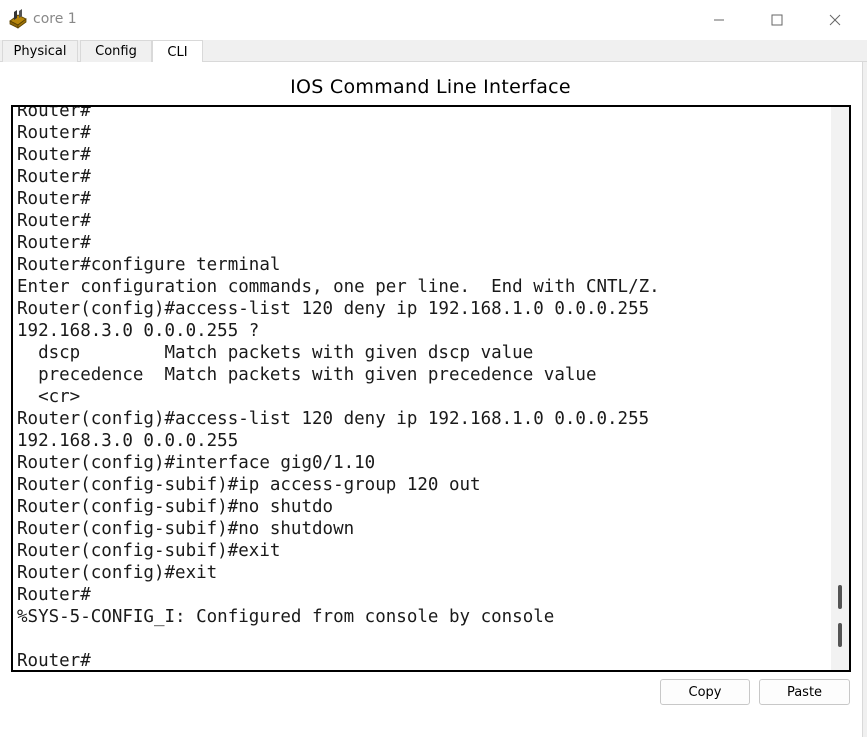  What do you see at coordinates (433, 51) in the screenshot?
I see `tab-bar: Physical Config CLI` at bounding box center [433, 51].